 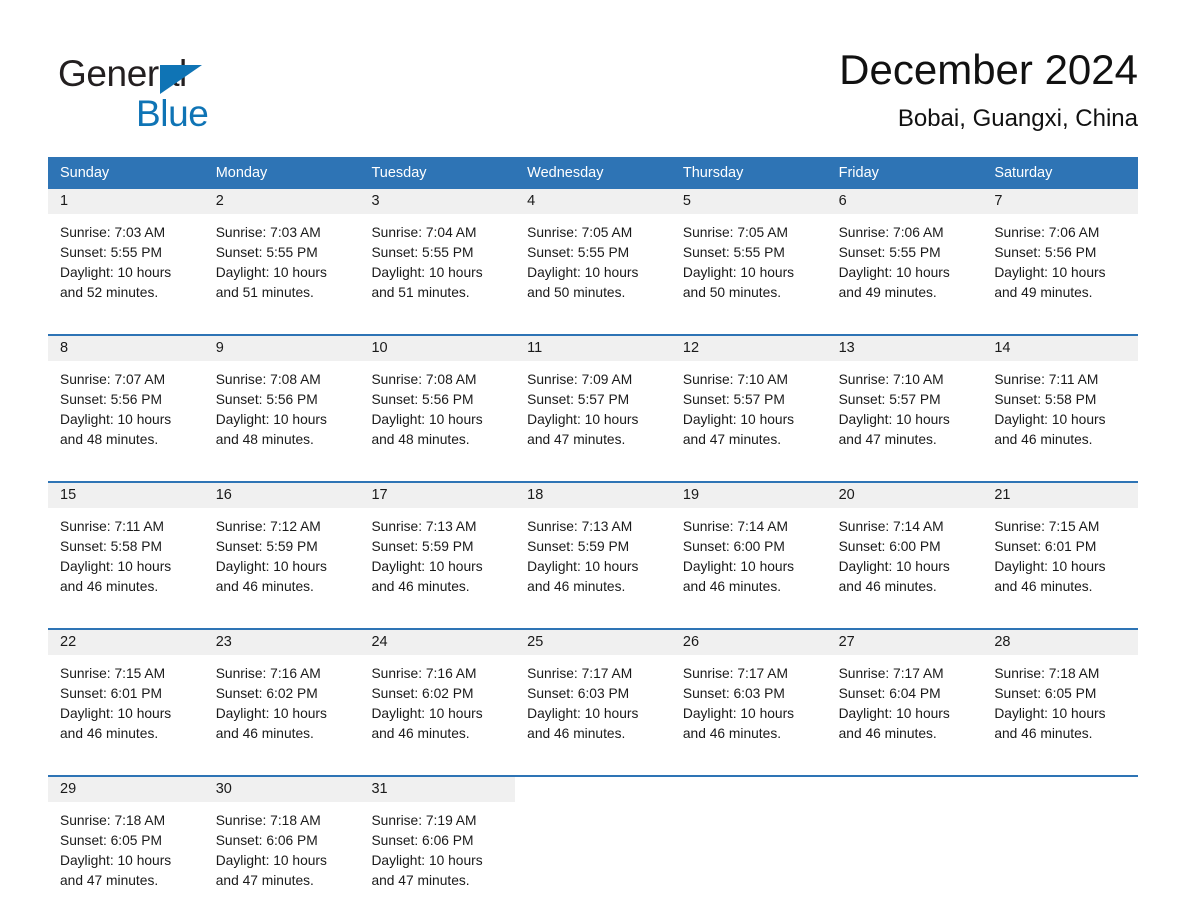 I want to click on day-number: 3, so click(x=437, y=201).